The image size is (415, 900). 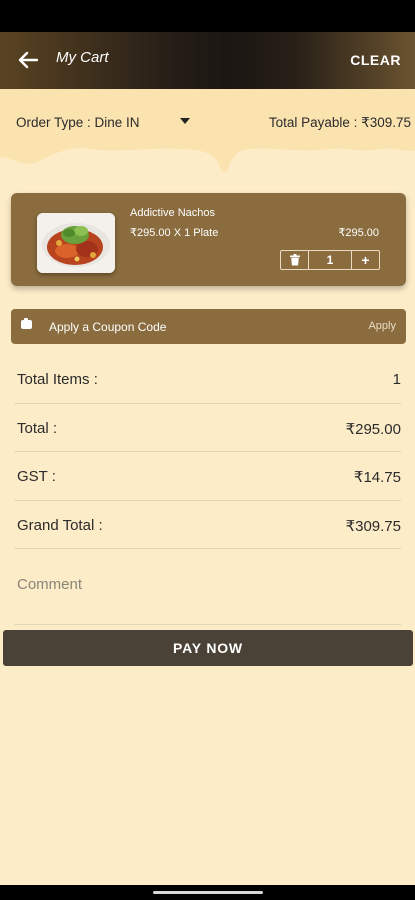 I want to click on item-total-price: ₹295.00, so click(x=358, y=233).